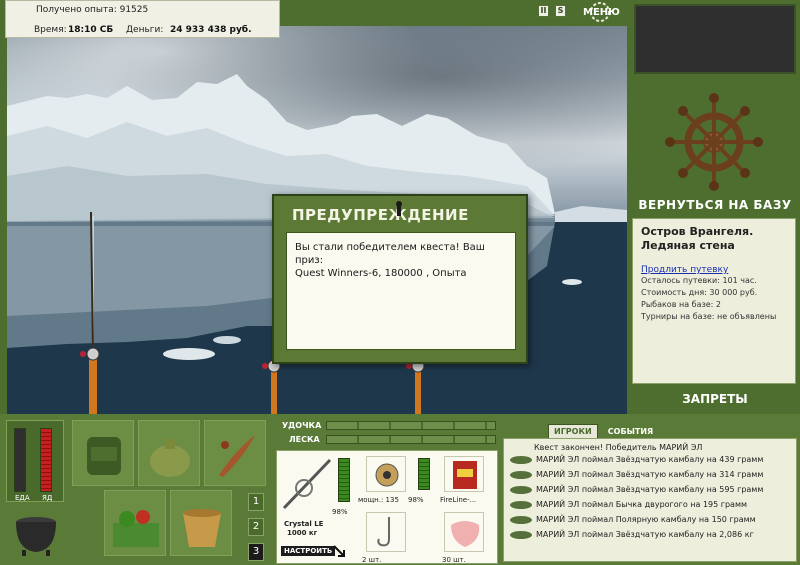 This screenshot has width=800, height=565. What do you see at coordinates (308, 551) in the screenshot?
I see `tune-button: НАСТРОИТЬ` at bounding box center [308, 551].